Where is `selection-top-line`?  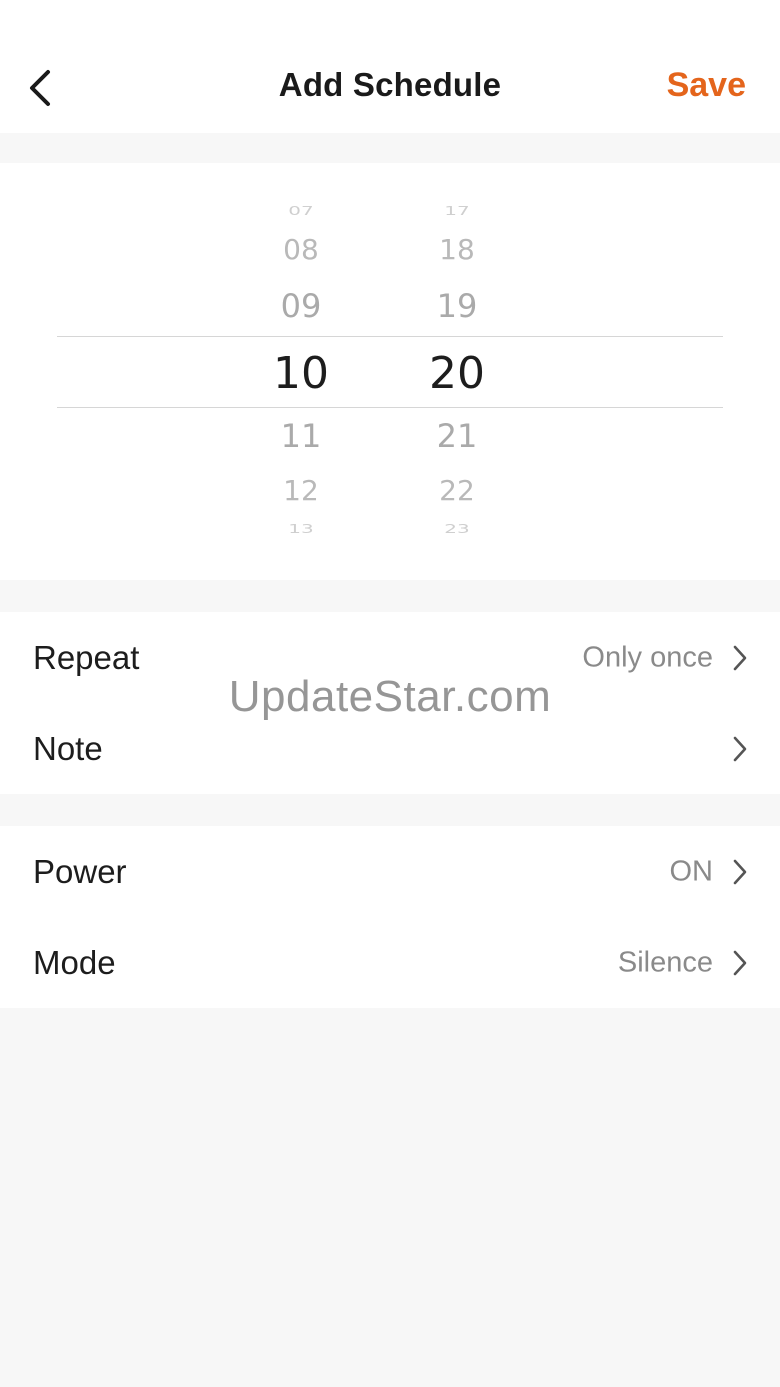
selection-top-line is located at coordinates (390, 336).